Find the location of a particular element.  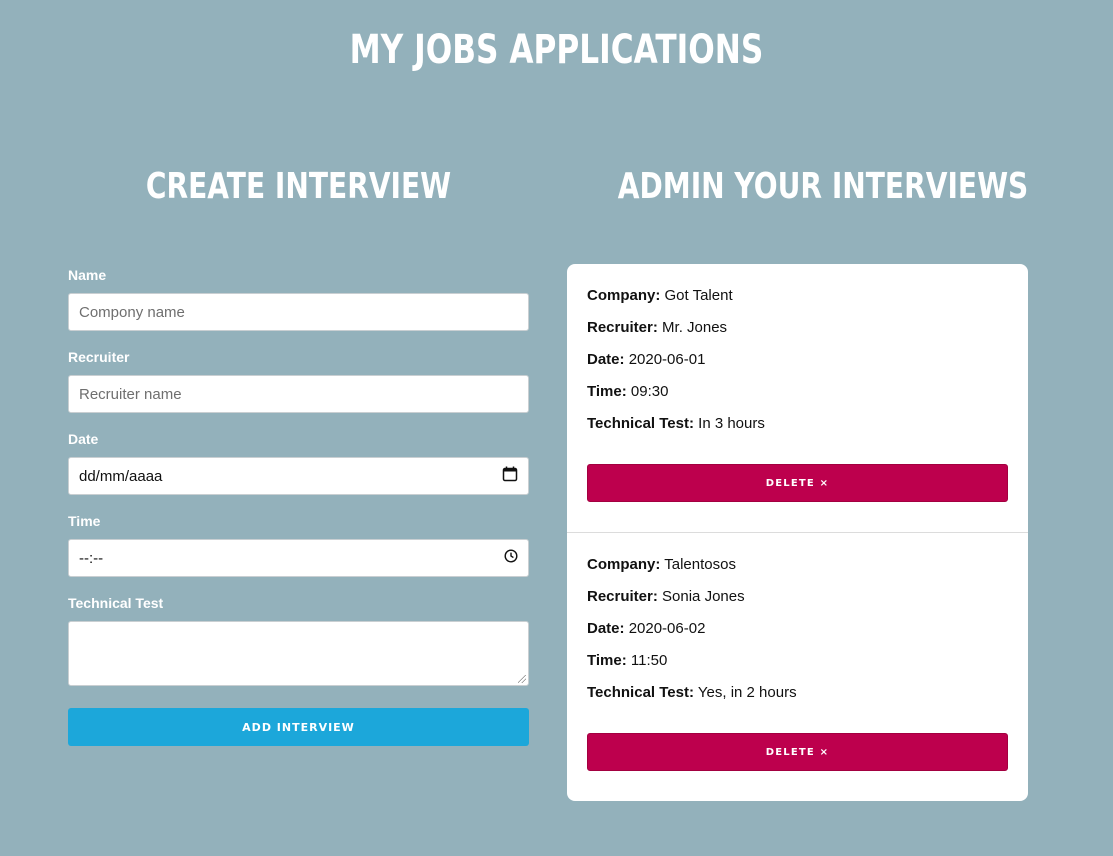

technical-test-textarea is located at coordinates (298, 653).